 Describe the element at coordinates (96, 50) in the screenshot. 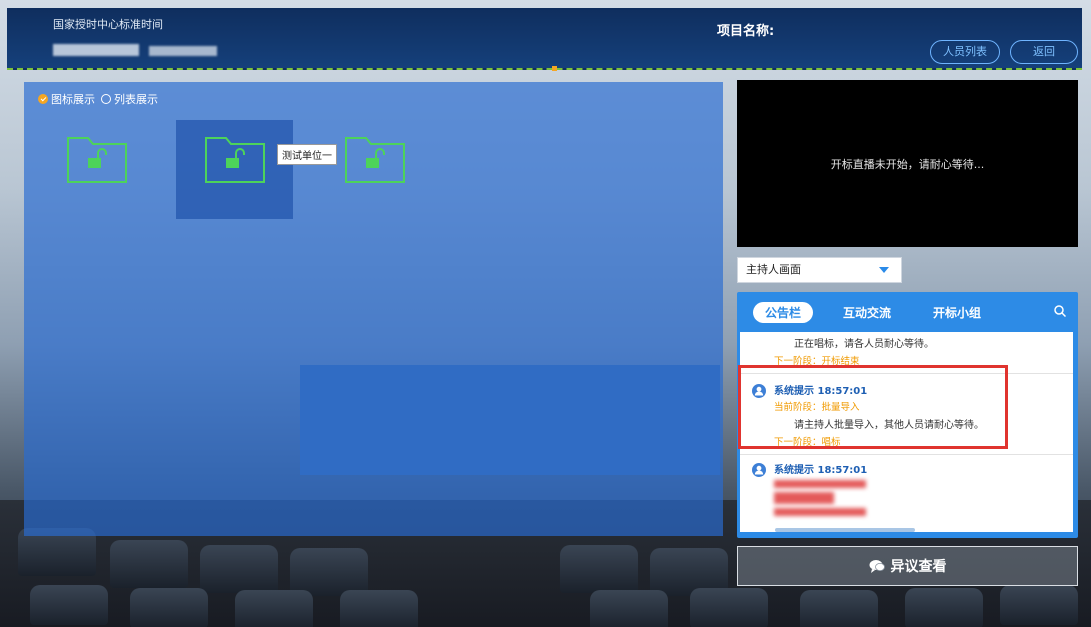

I see `clock-time-redacted` at that location.